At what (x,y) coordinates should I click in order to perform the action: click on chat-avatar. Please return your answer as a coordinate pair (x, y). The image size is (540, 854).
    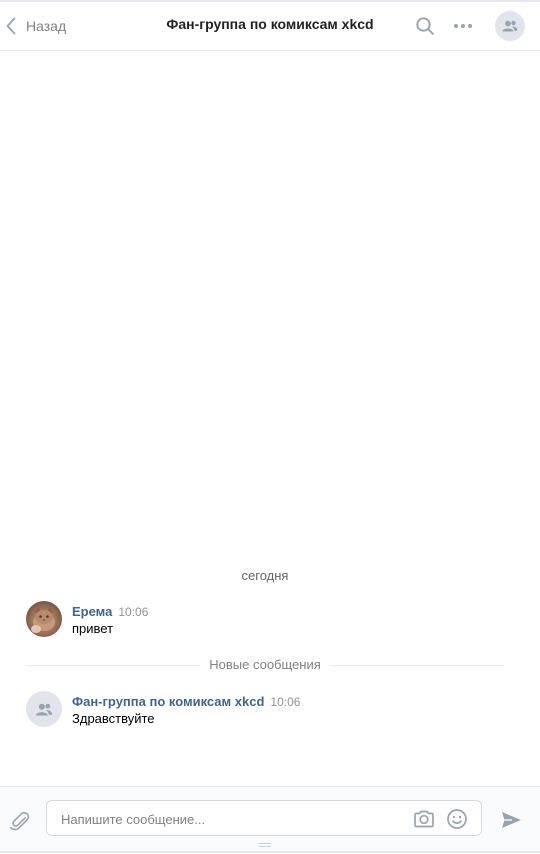
    Looking at the image, I should click on (510, 26).